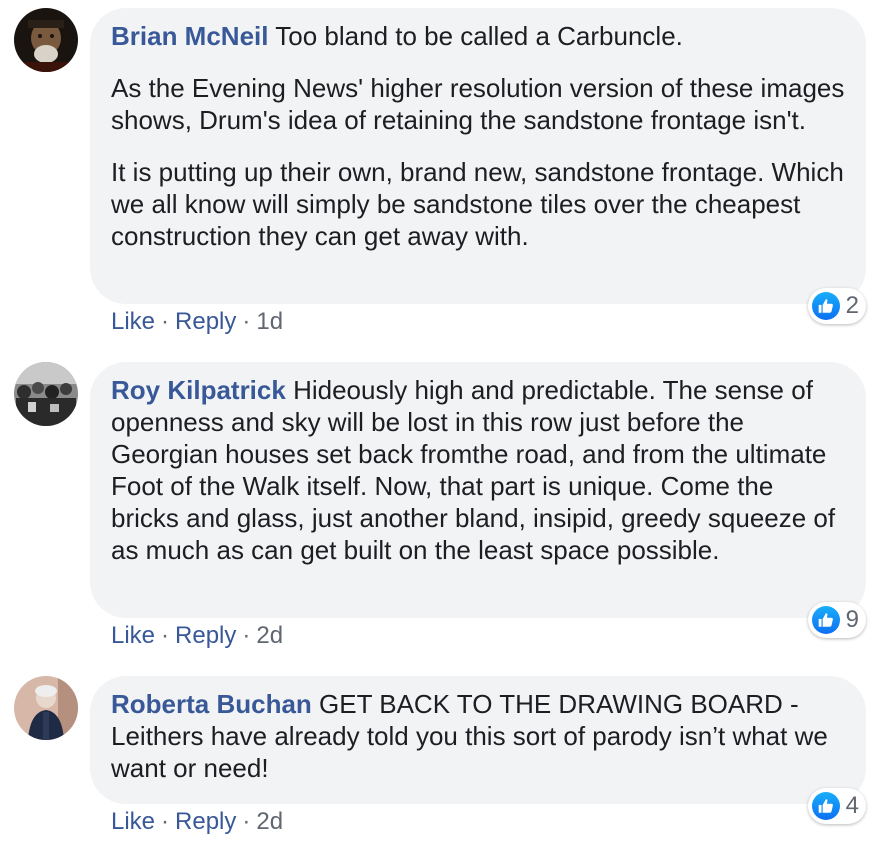  Describe the element at coordinates (190, 36) in the screenshot. I see `comment-author-link: Brian McNeil` at that location.